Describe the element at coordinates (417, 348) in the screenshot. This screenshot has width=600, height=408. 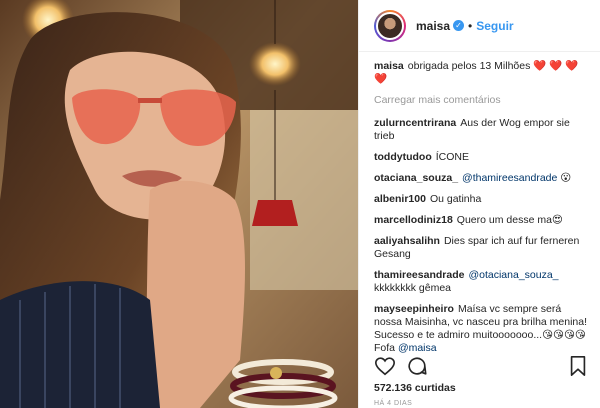
I see `comment-mention: @maisa` at that location.